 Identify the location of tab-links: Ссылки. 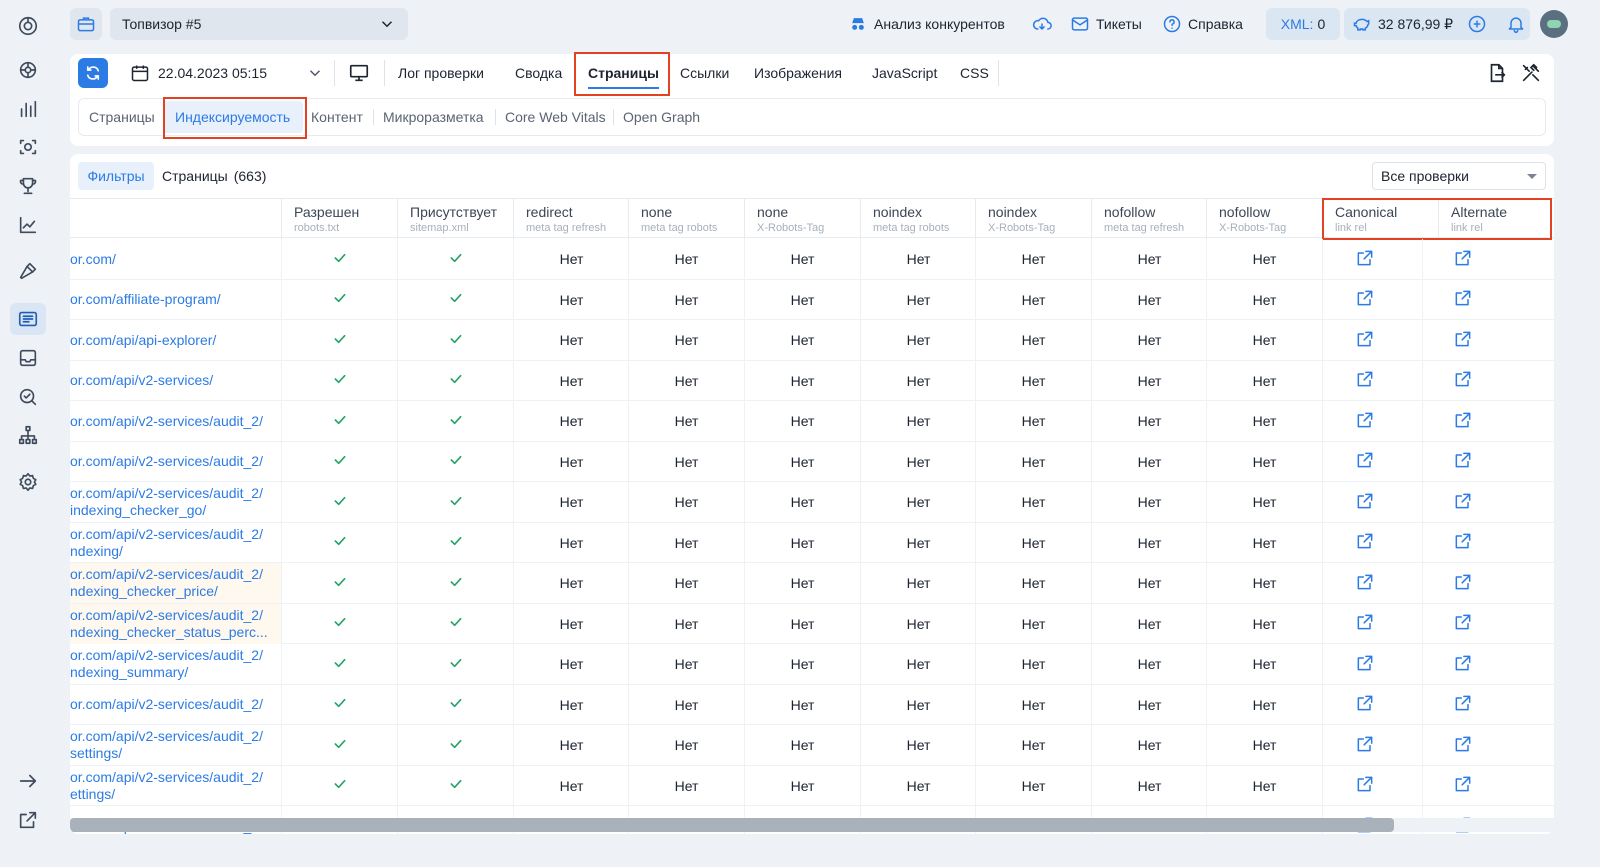
(704, 73).